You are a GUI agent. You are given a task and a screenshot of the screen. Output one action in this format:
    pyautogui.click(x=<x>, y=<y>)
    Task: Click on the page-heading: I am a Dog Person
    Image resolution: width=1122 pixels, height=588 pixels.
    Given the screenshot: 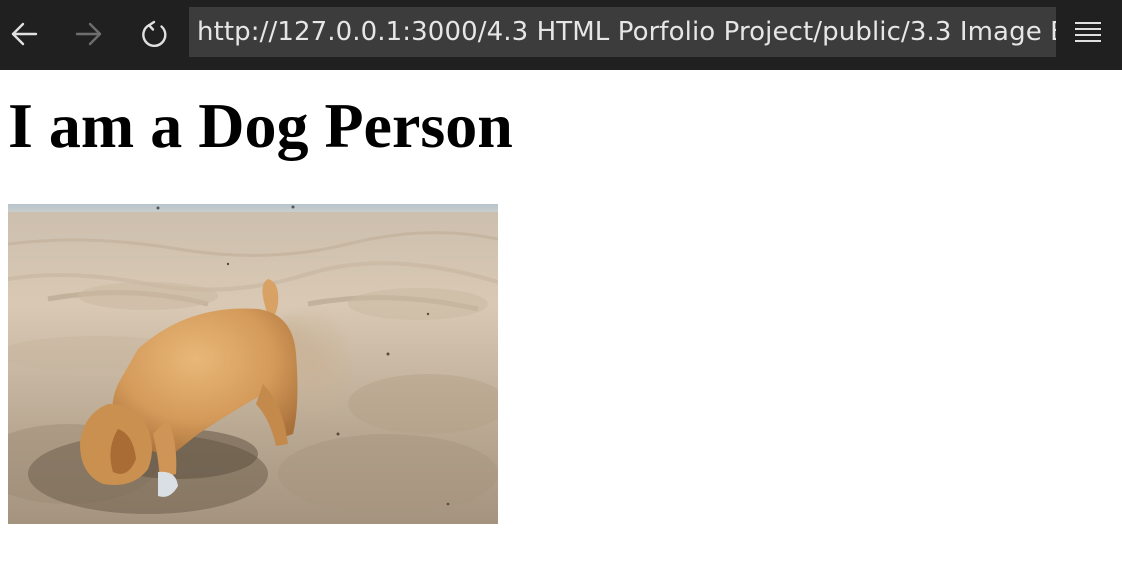 What is the action you would take?
    pyautogui.click(x=260, y=125)
    